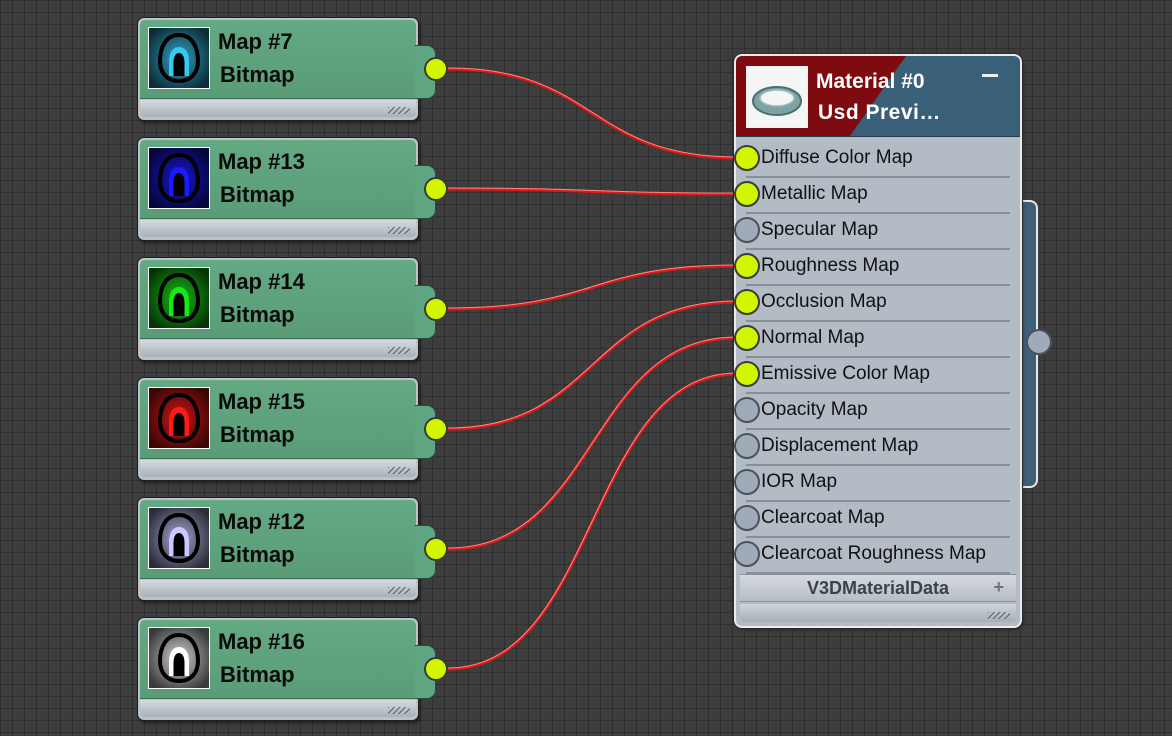  What do you see at coordinates (990, 75) in the screenshot?
I see `collapse-icon` at bounding box center [990, 75].